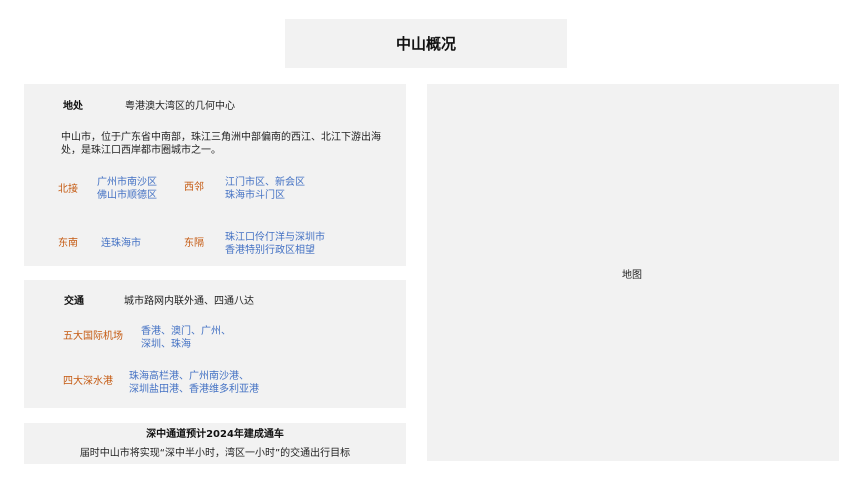 The height and width of the screenshot is (480, 853). I want to click on north-line-1: 广州市南沙区, so click(127, 182).